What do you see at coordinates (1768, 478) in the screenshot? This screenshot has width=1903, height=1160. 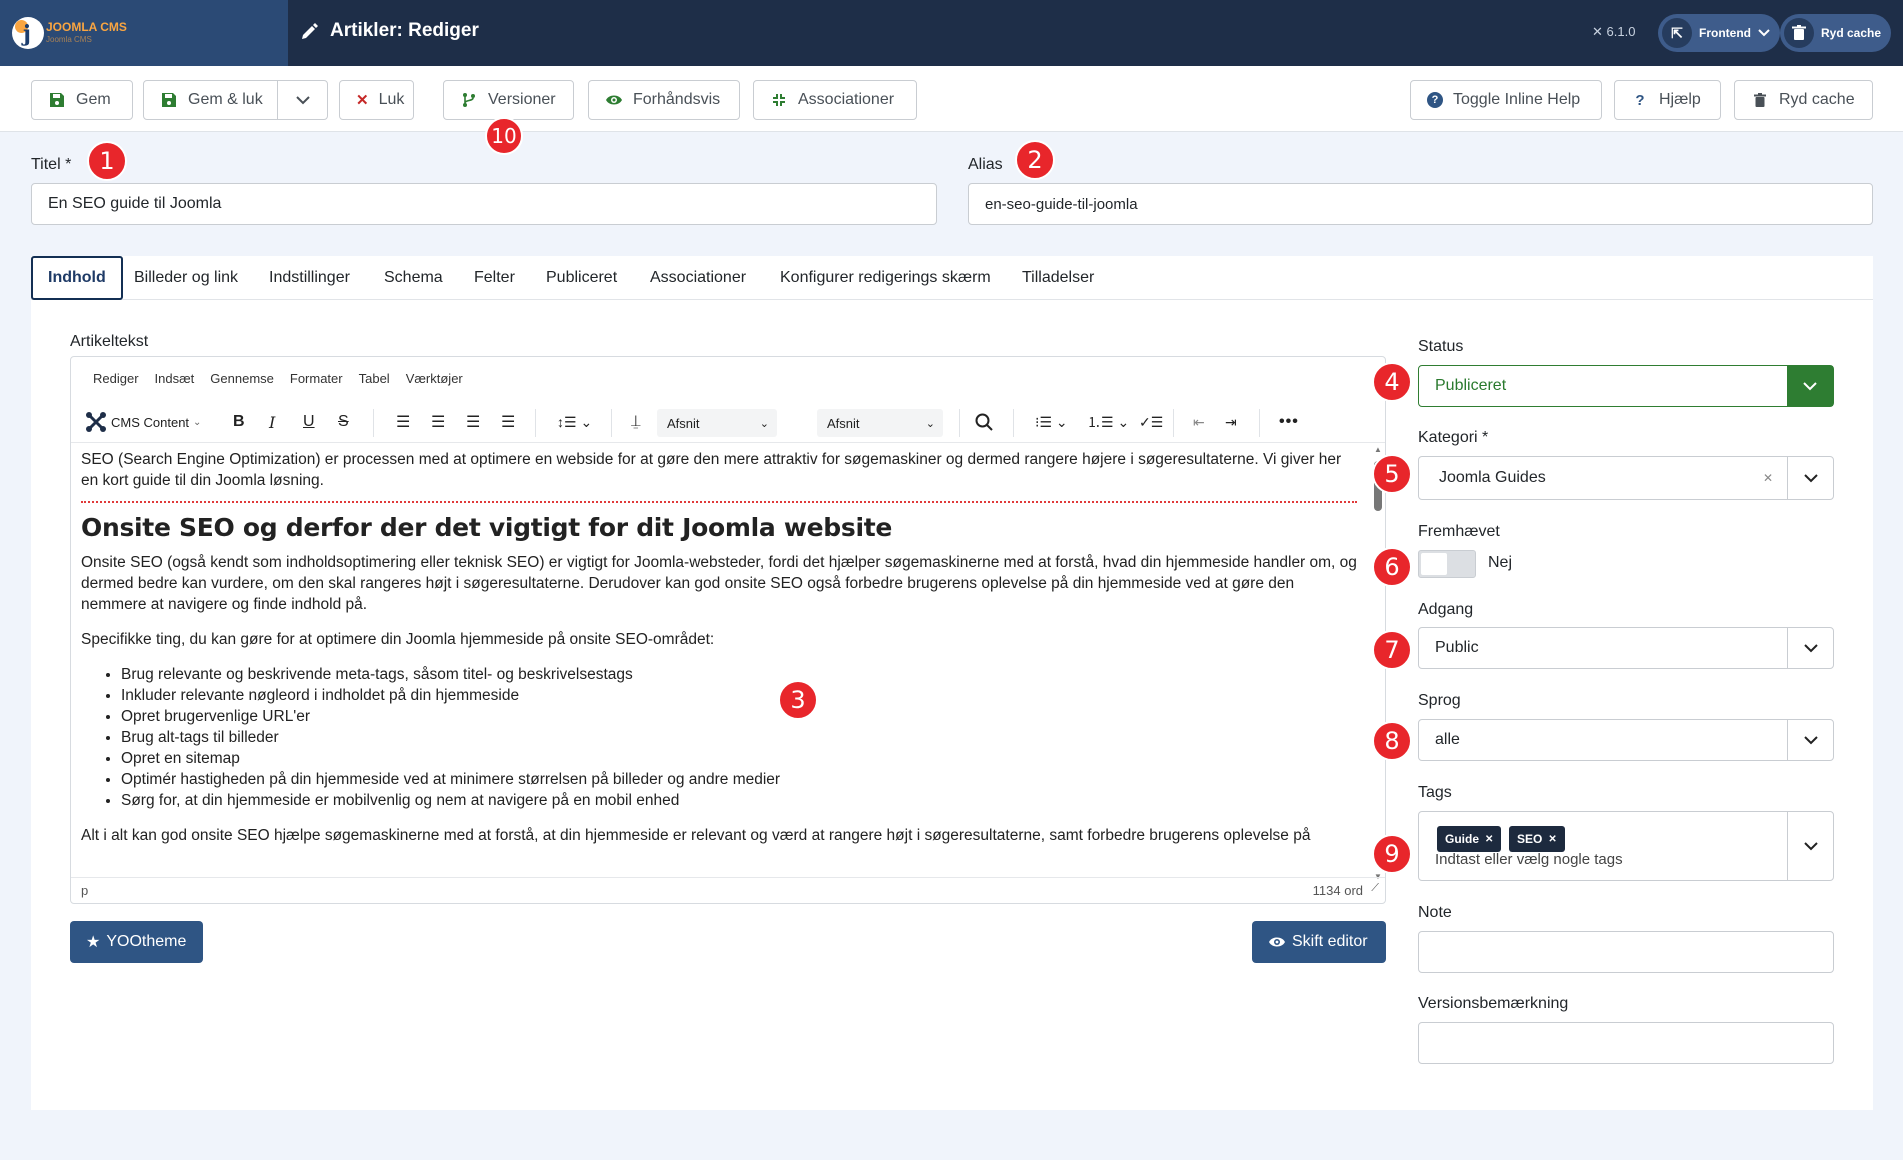 I see `clear-icon: ✕` at bounding box center [1768, 478].